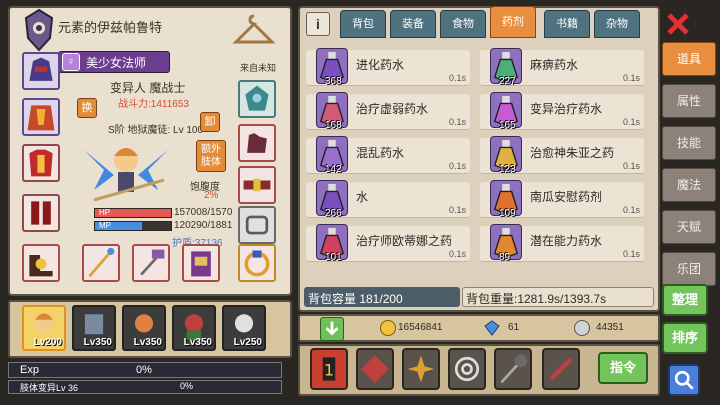  I want to click on equip-slot-boots, so click(41, 263).